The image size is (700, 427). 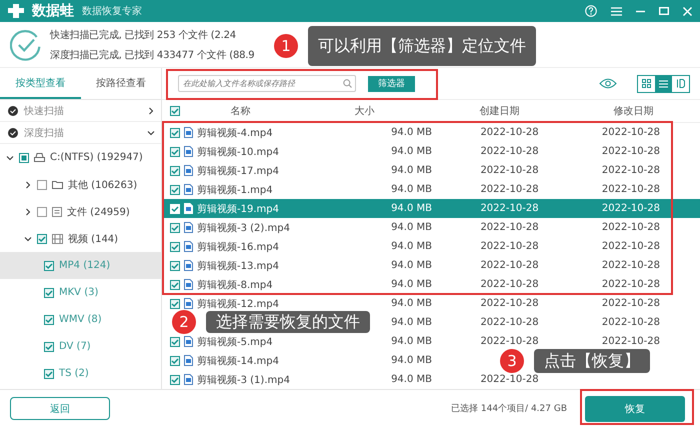 I want to click on document-icon, so click(x=57, y=211).